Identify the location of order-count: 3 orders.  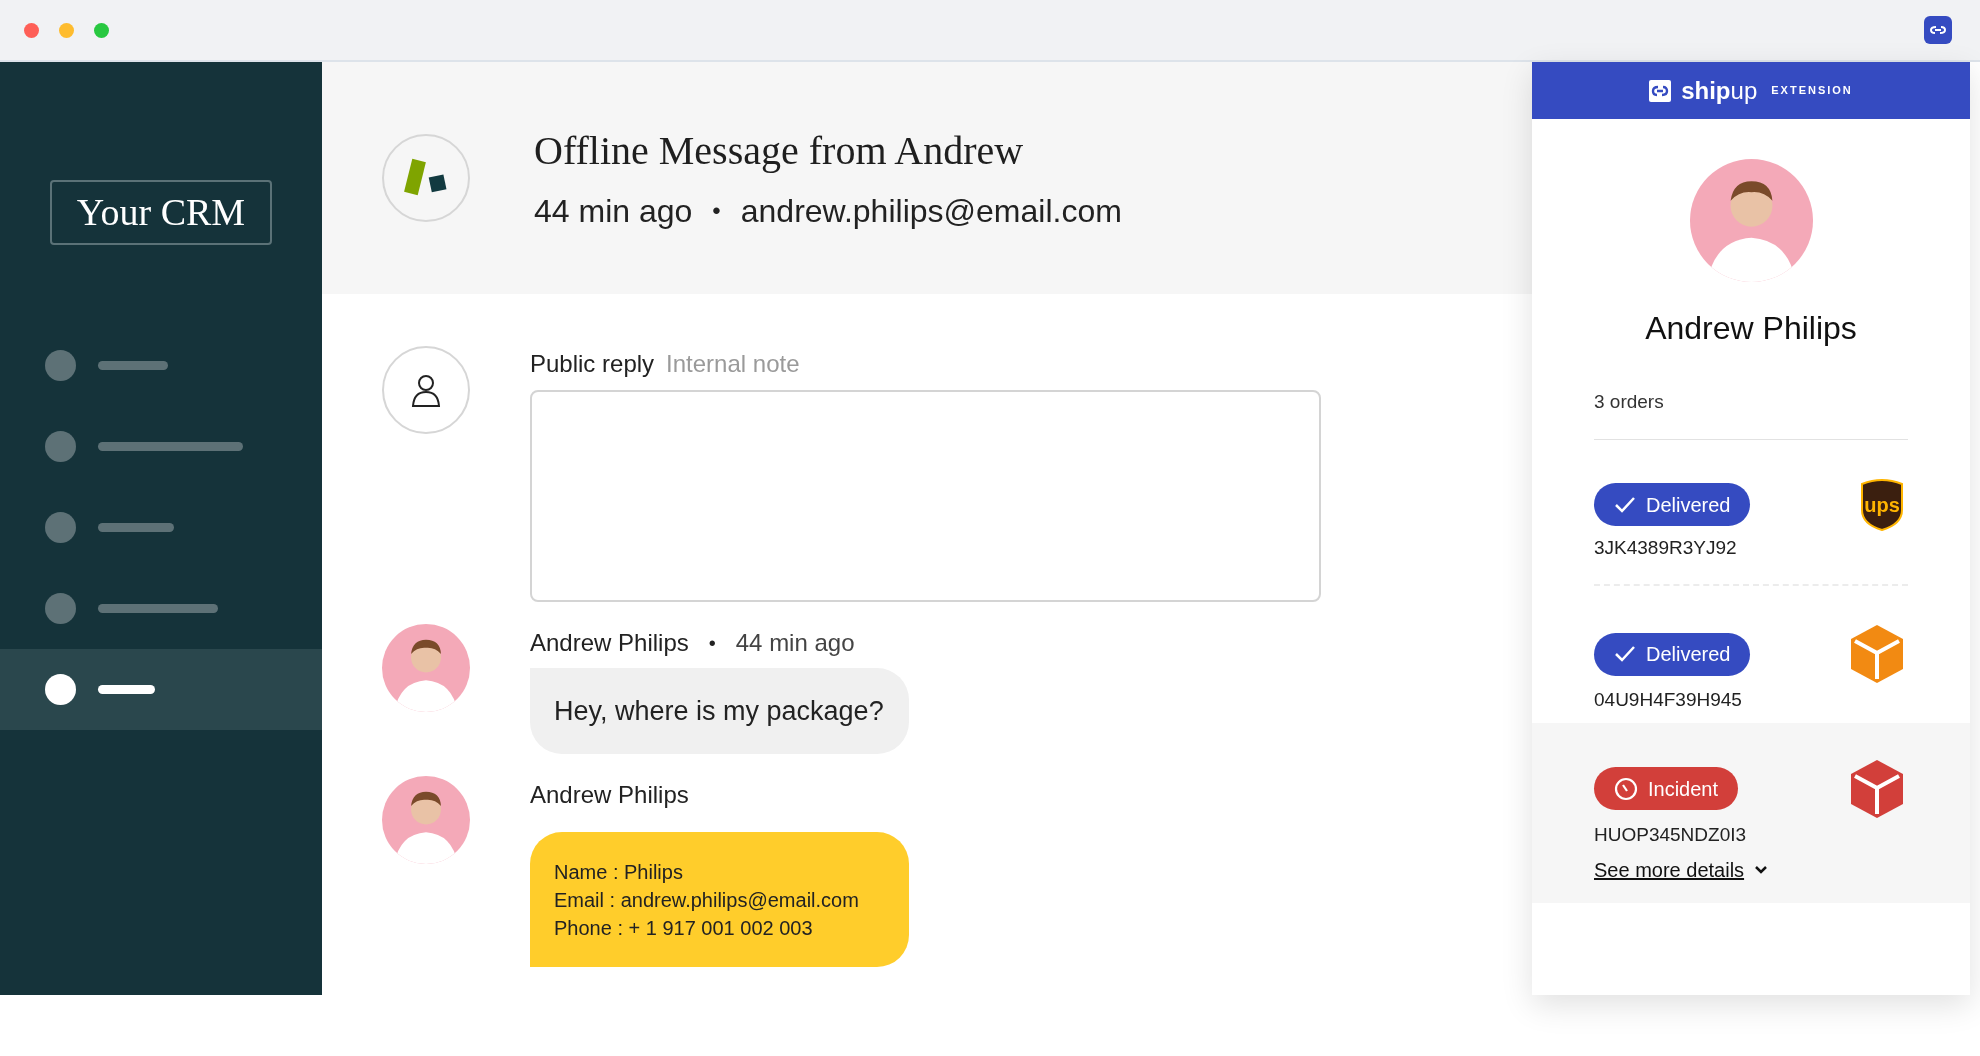
(1629, 401).